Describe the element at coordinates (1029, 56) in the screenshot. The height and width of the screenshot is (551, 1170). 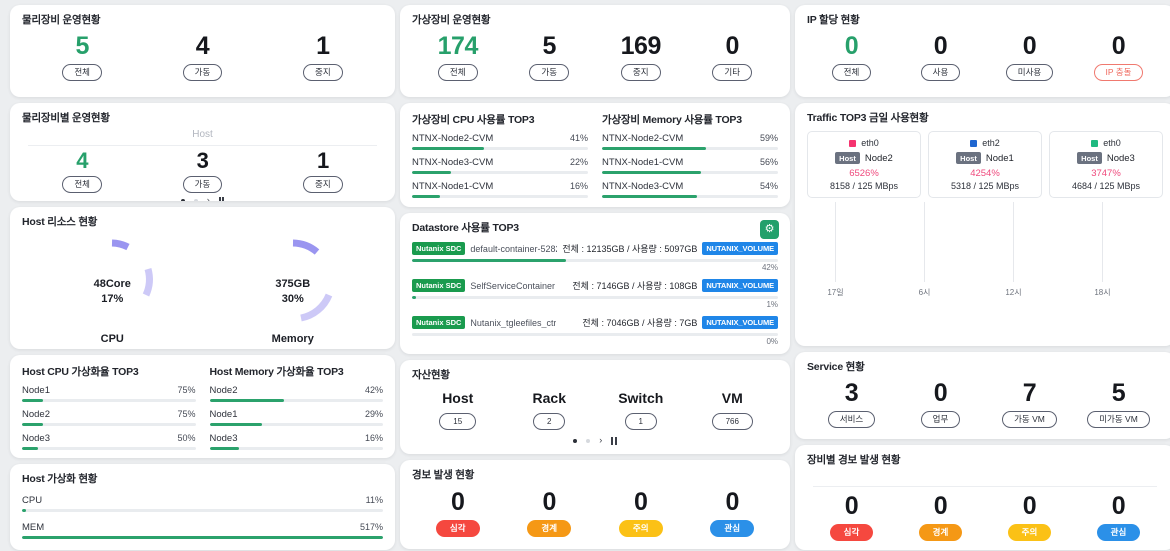
I see `ip-unused: 0 미사용` at that location.